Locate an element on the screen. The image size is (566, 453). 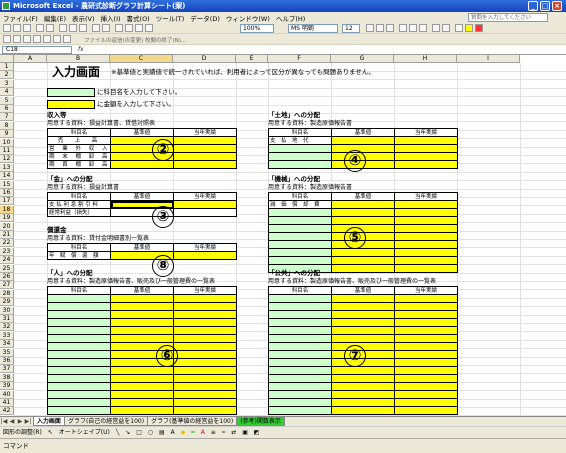
undo-icon is located at coordinates (96, 28).